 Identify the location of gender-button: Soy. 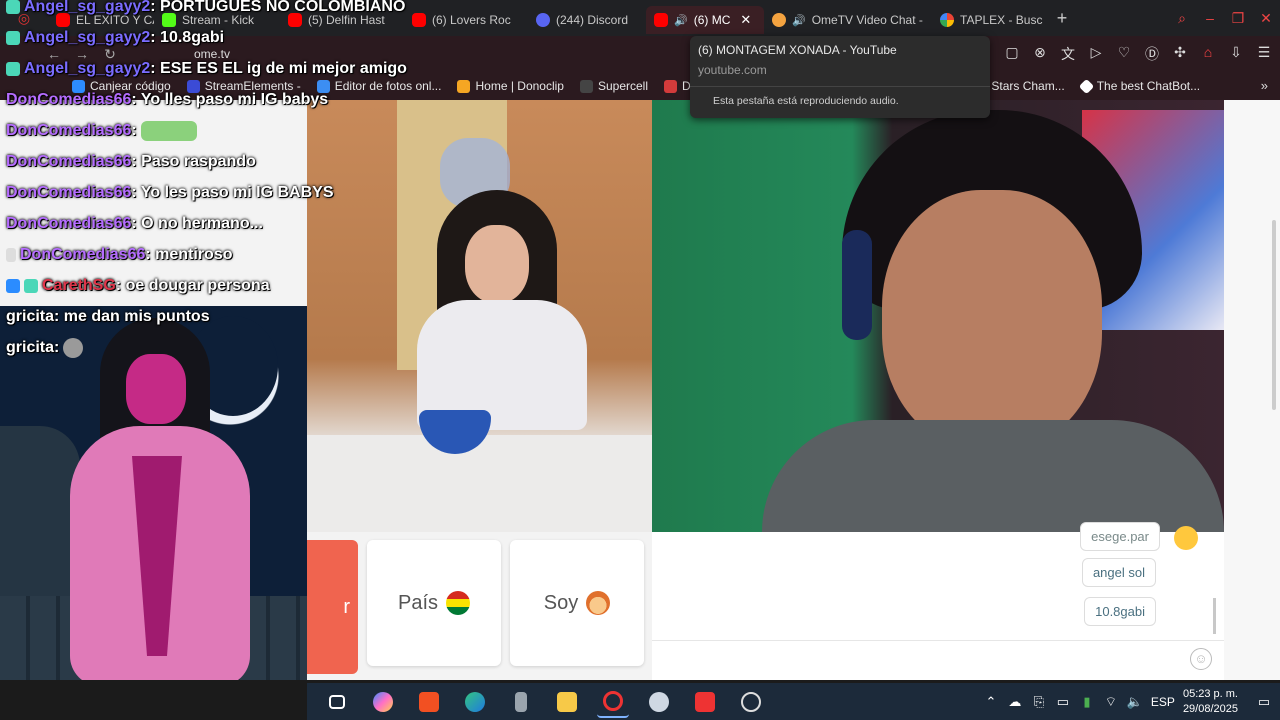
(577, 603).